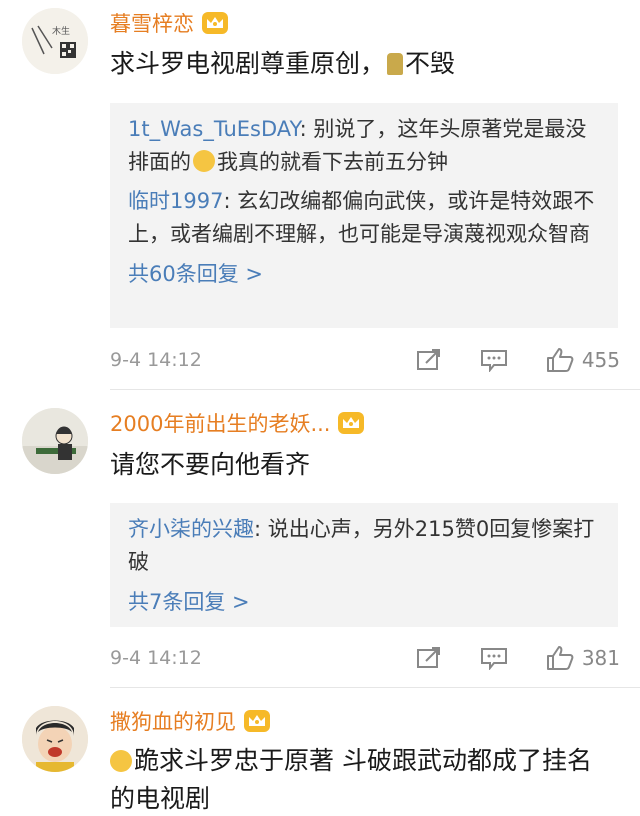  I want to click on qr-code-avatar-icon: 木生, so click(55, 41).